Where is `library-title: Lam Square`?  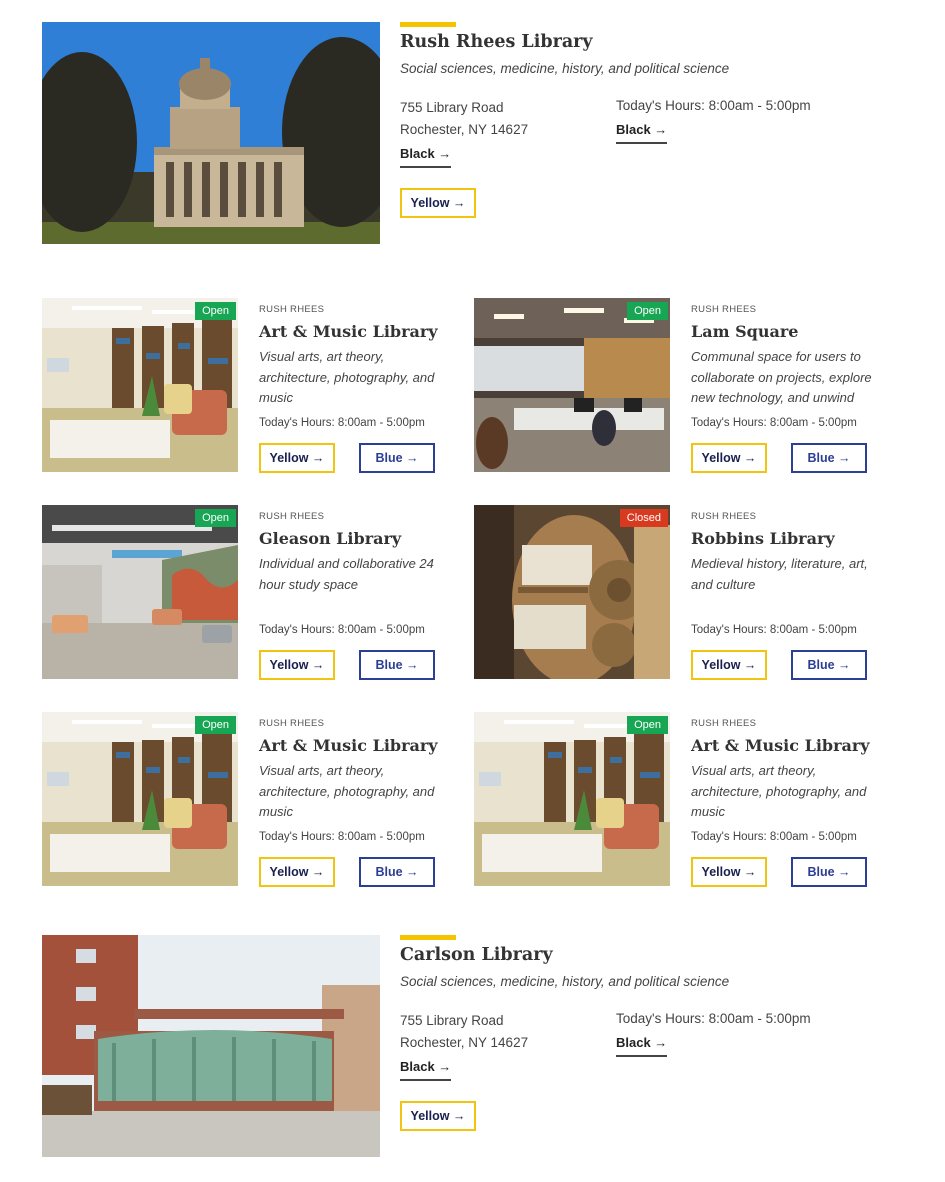 library-title: Lam Square is located at coordinates (745, 331).